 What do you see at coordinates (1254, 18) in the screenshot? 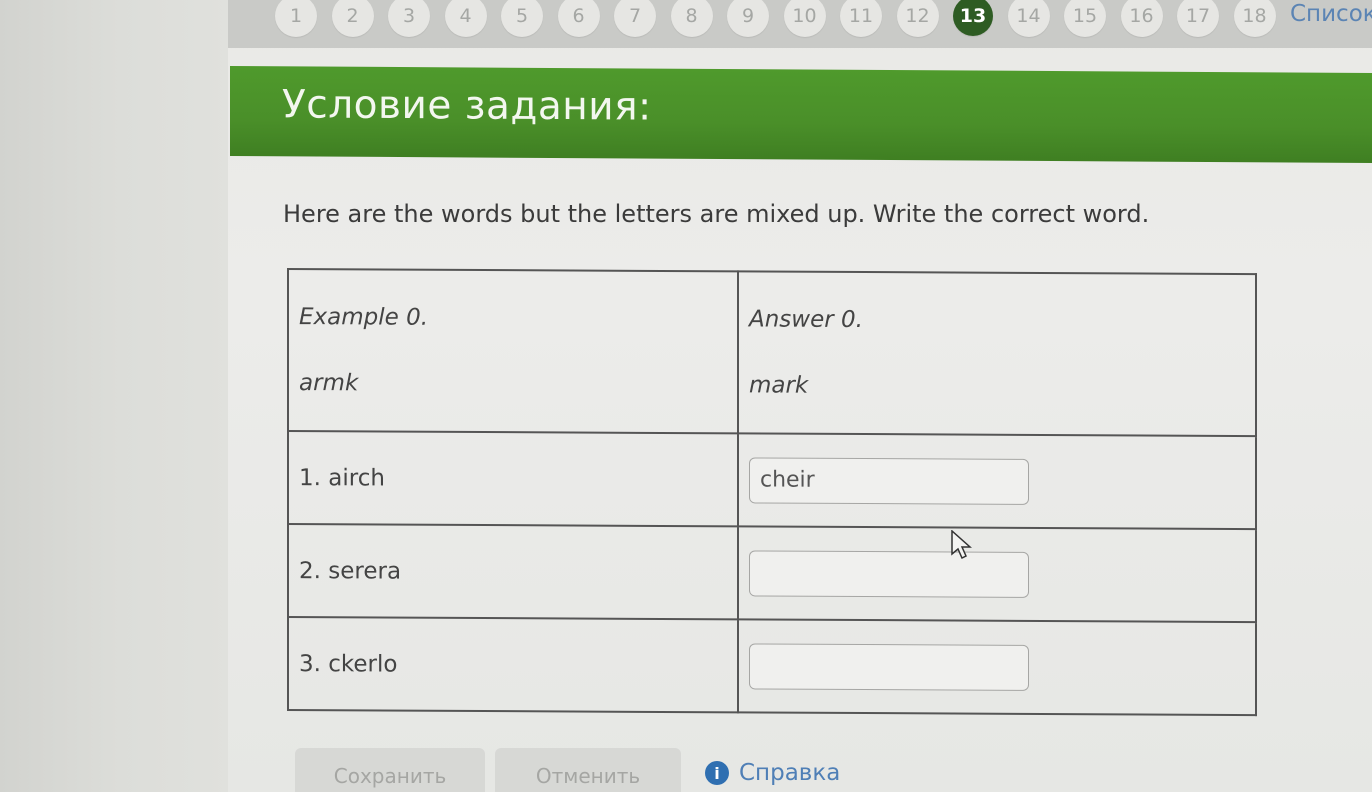
I see `page-button-18: 18` at bounding box center [1254, 18].